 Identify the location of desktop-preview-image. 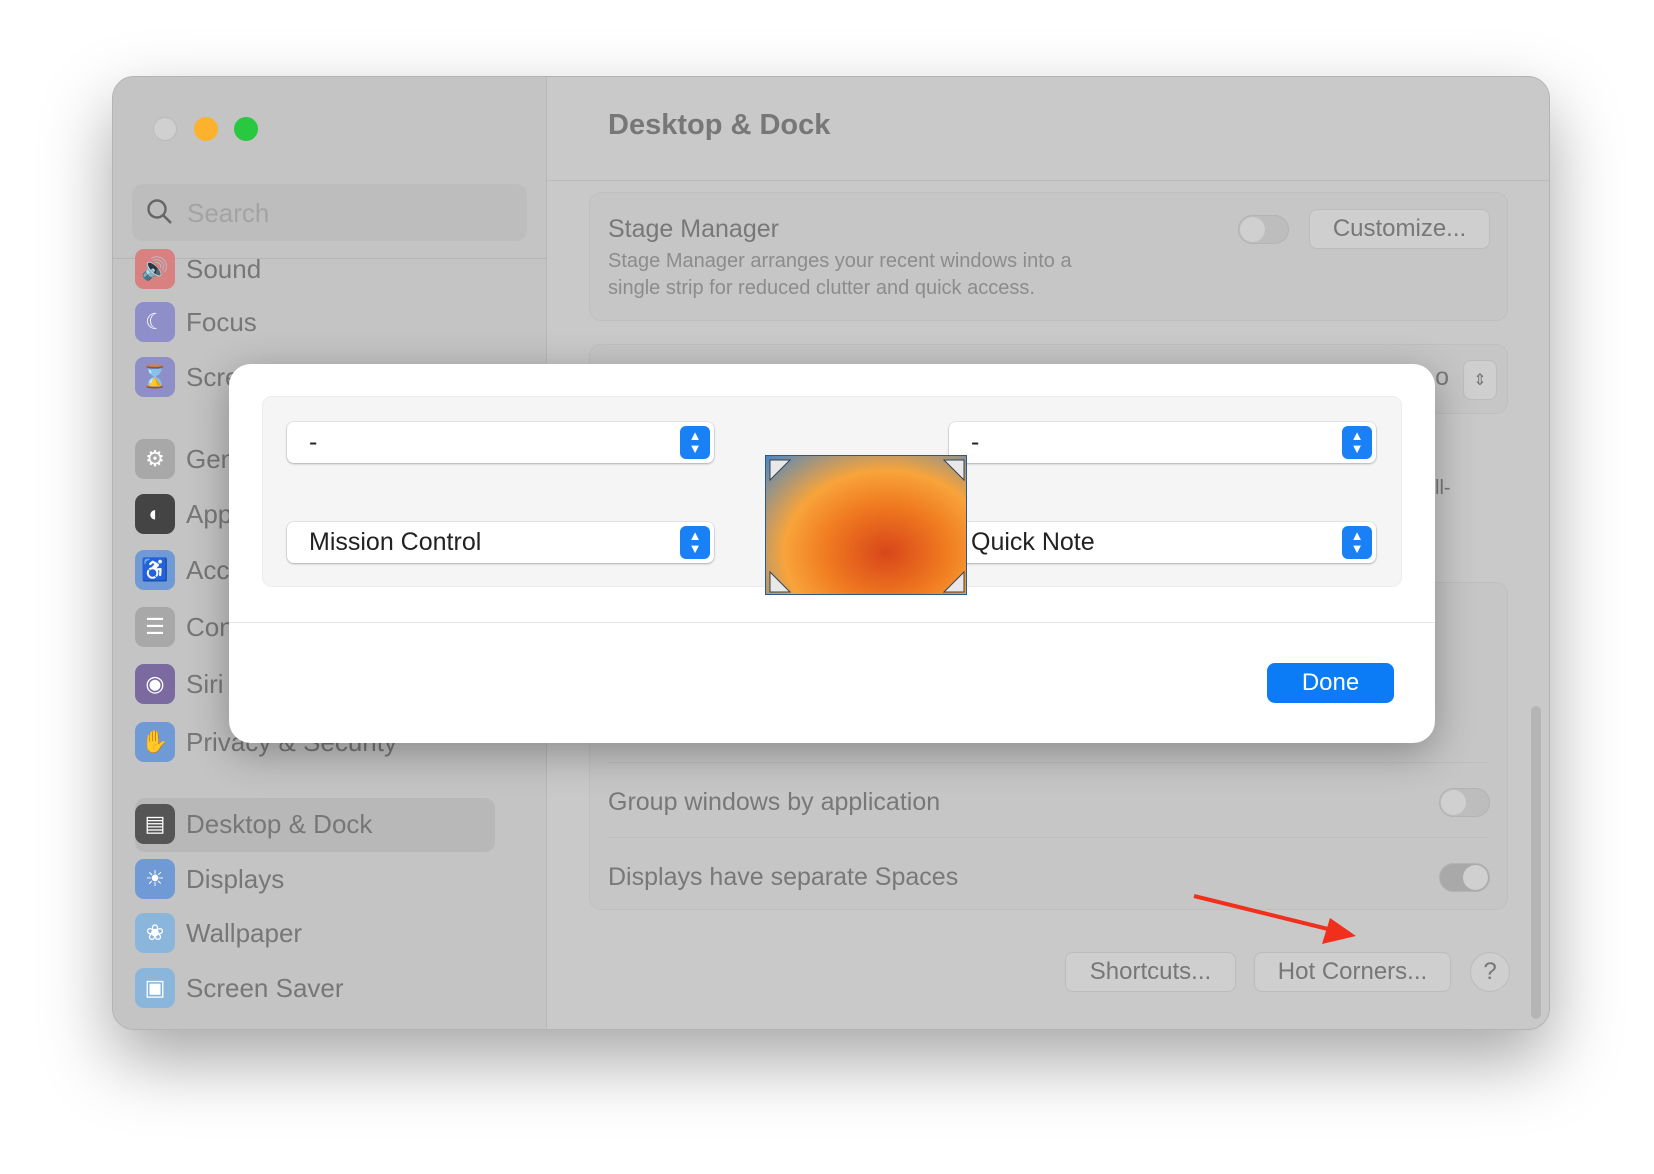
(866, 525).